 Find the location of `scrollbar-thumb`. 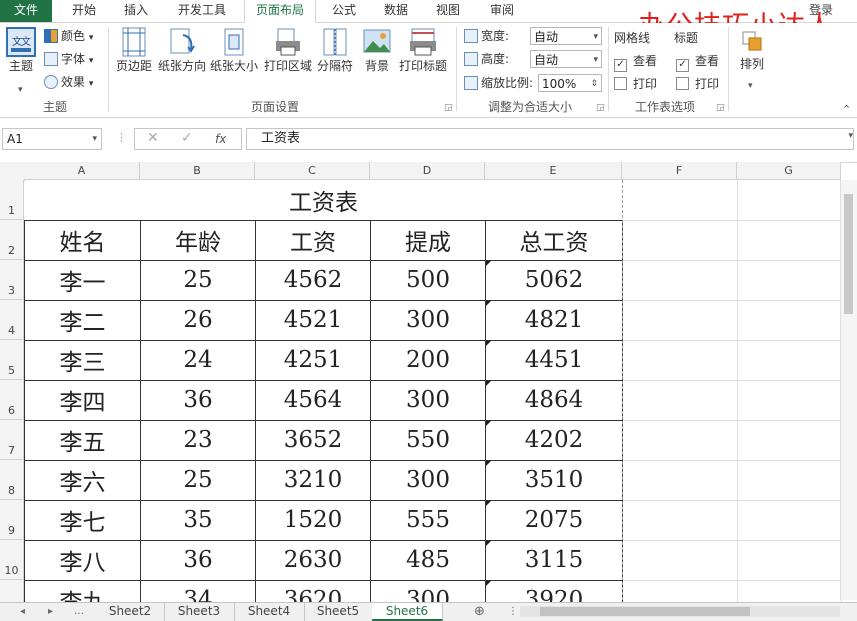

scrollbar-thumb is located at coordinates (848, 254).